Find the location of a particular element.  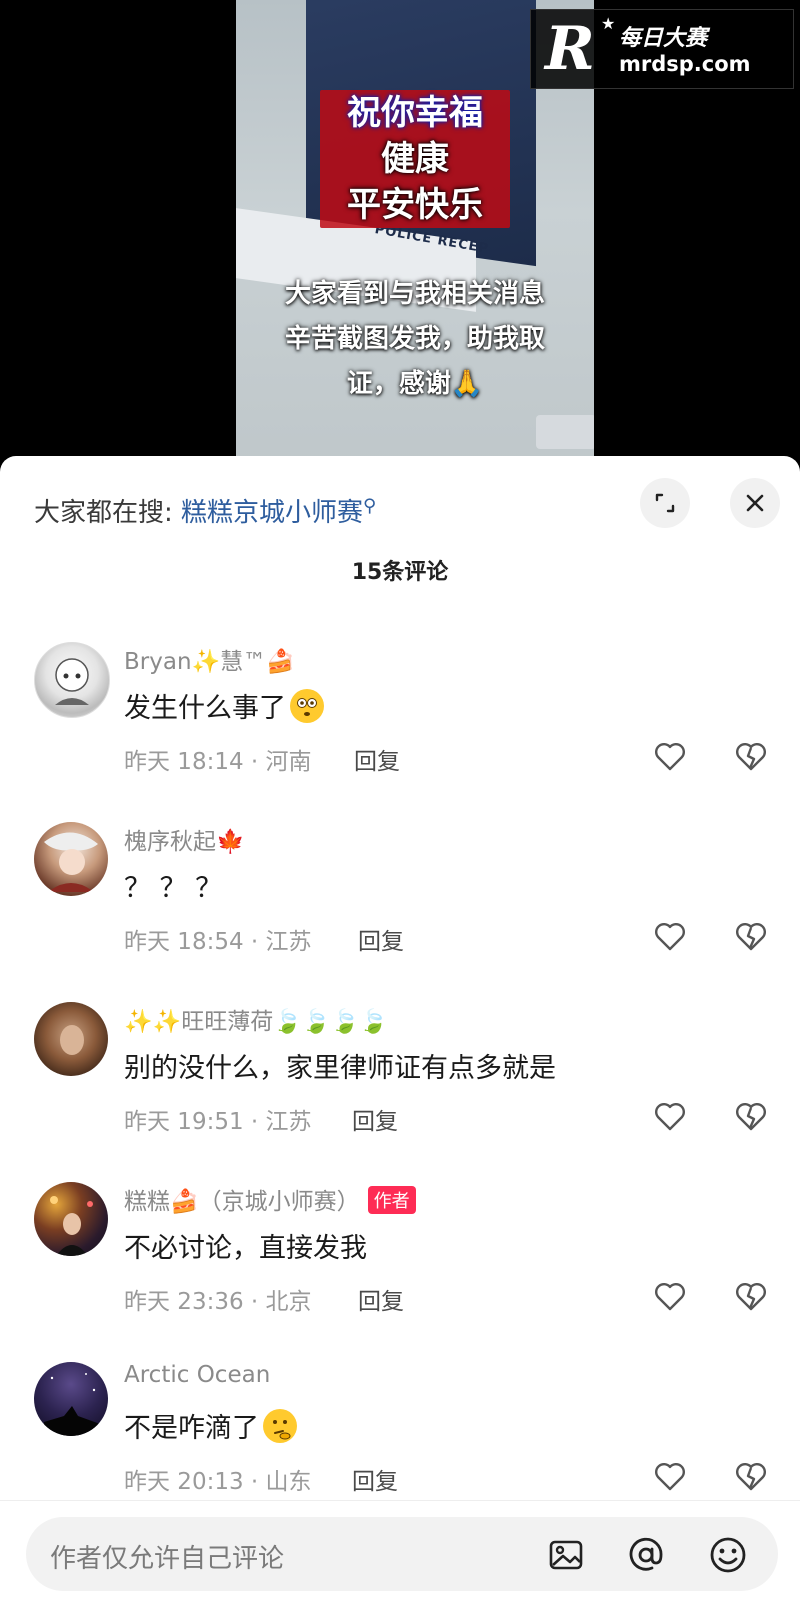

comment-item: Arctic Ocean 不是咋滴了 昨天 20:13 · 山东 回复 is located at coordinates (400, 1443).